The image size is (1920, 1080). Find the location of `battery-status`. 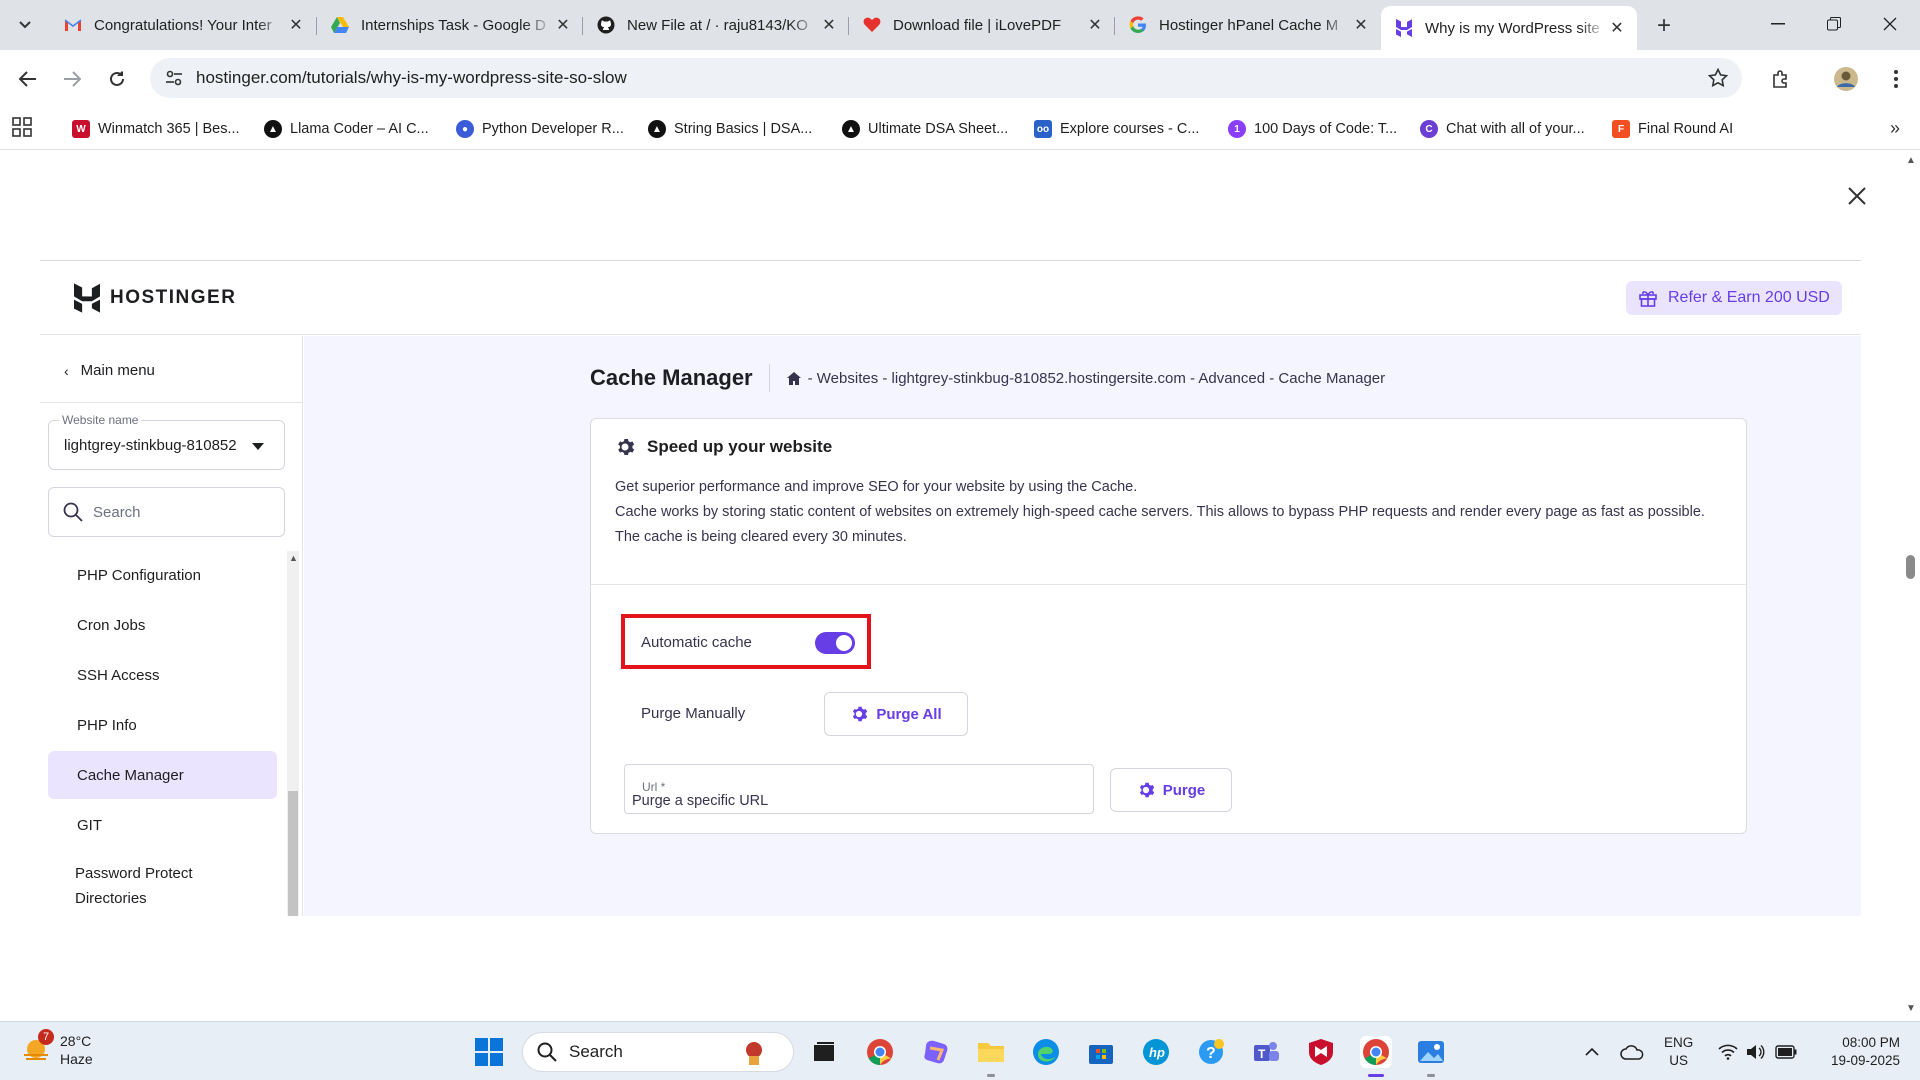

battery-status is located at coordinates (1786, 1052).